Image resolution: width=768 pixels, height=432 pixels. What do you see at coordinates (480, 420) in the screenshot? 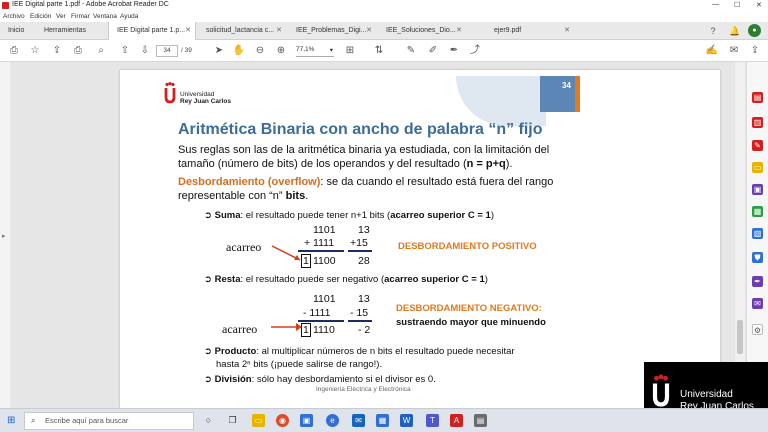
I see `app-icon: ▤` at bounding box center [480, 420].